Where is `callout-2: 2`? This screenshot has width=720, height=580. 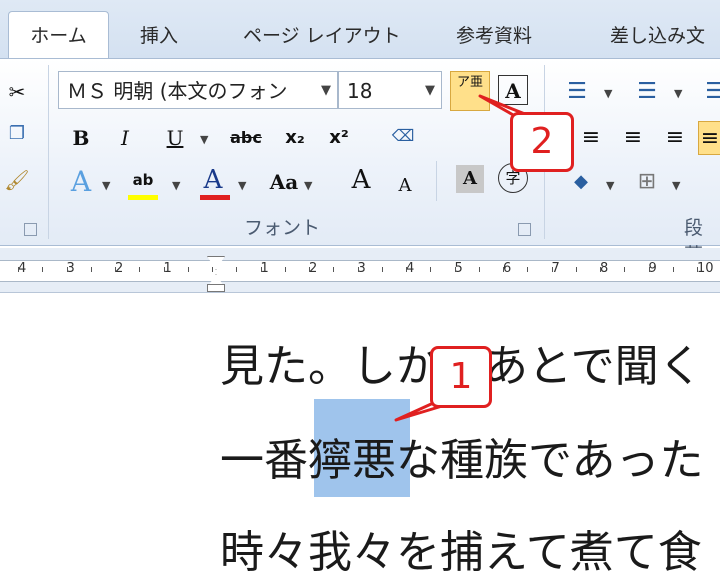
callout-2: 2 is located at coordinates (542, 142).